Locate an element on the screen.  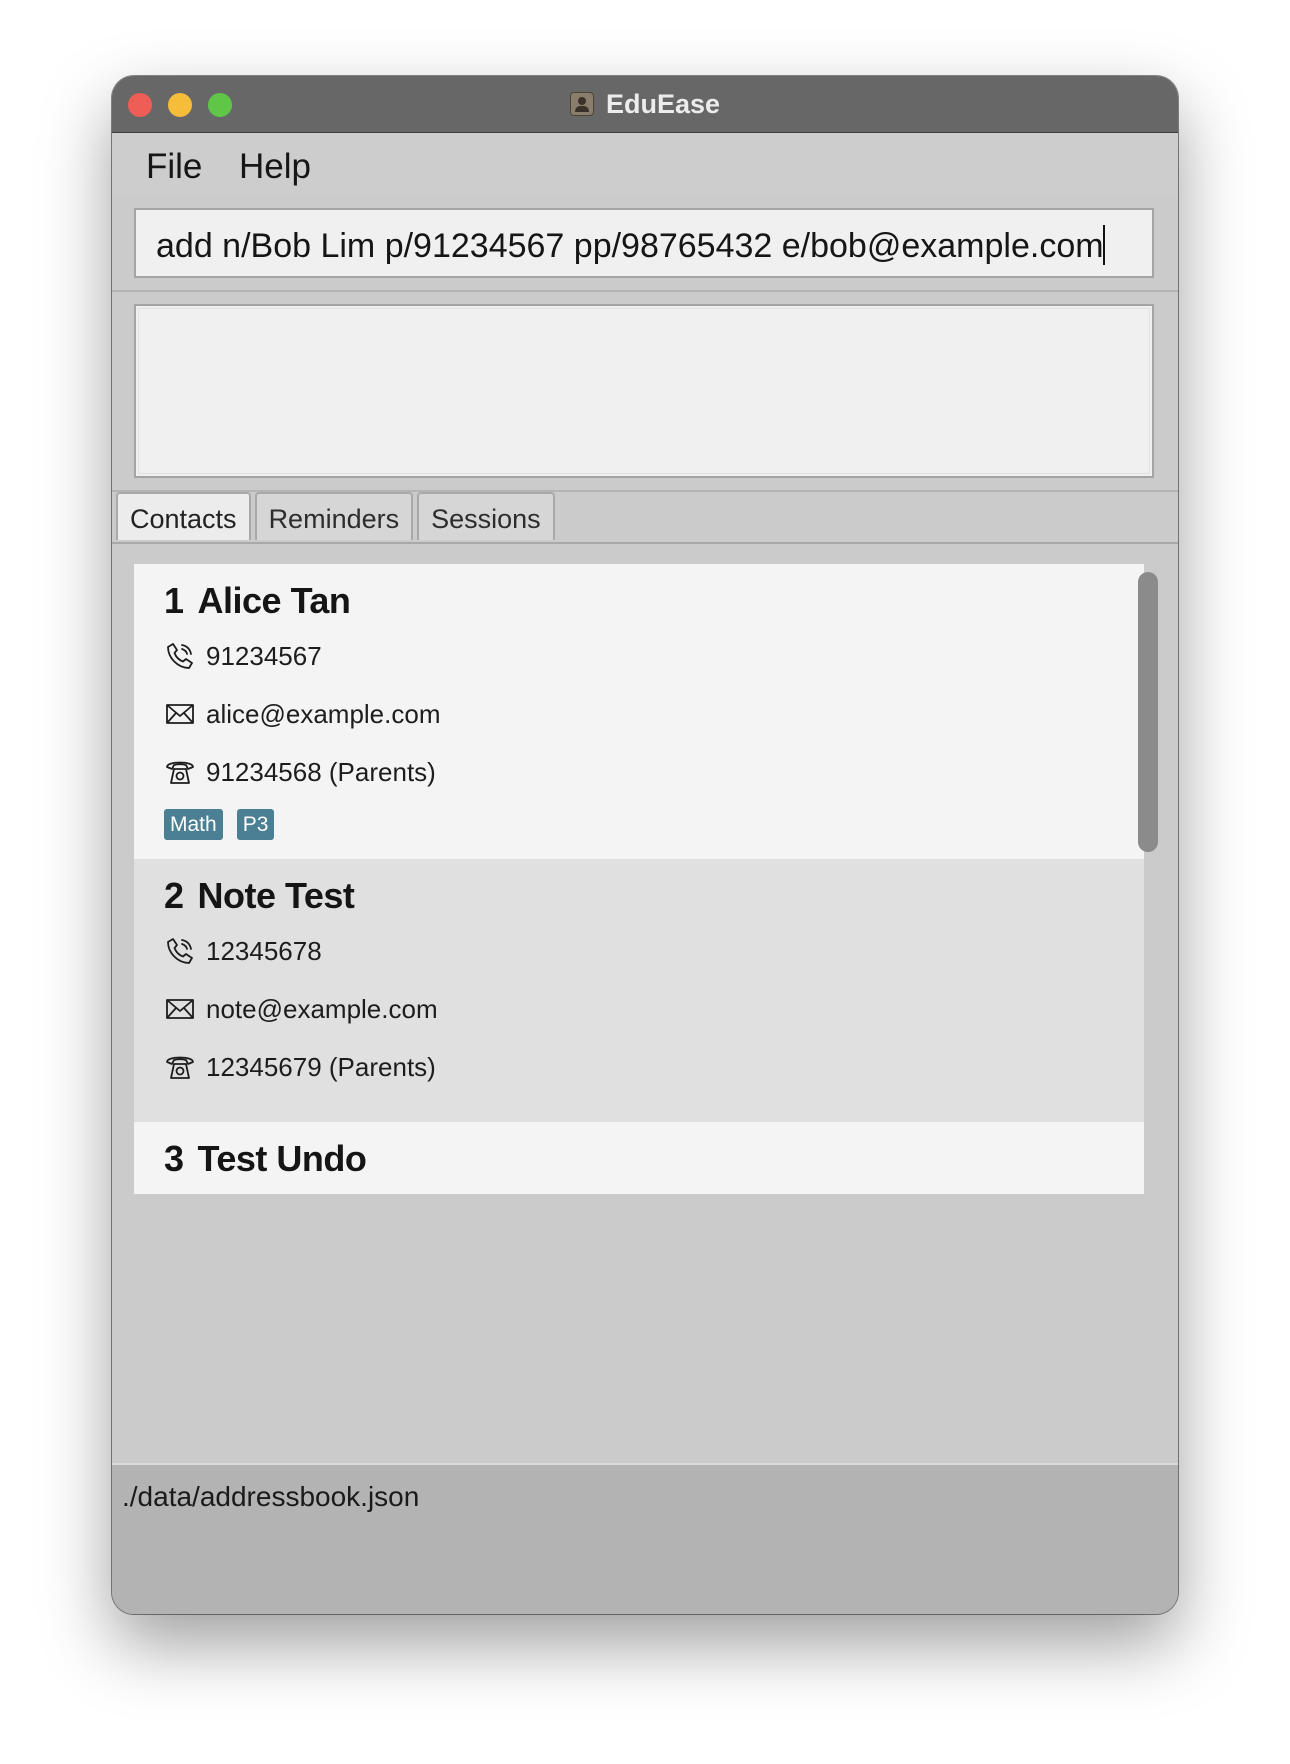
tab-contacts: Contacts is located at coordinates (183, 516).